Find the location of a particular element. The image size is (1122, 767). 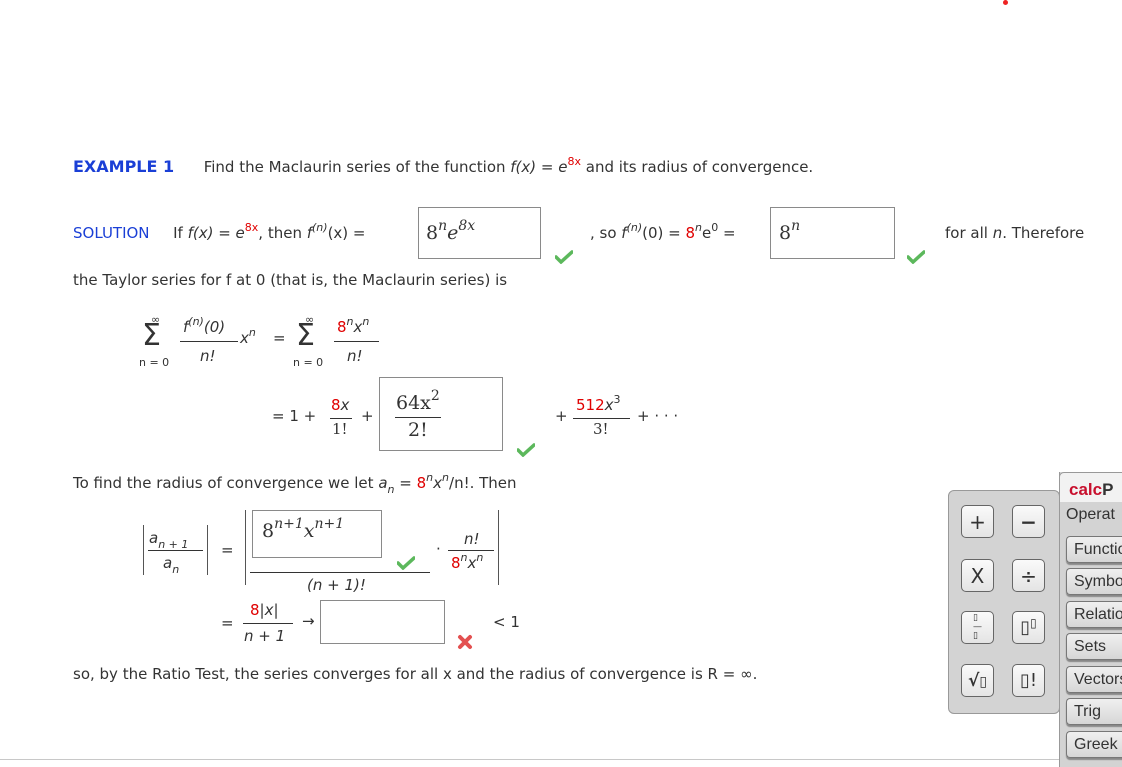

ratio-right-num: n! is located at coordinates (472, 539).